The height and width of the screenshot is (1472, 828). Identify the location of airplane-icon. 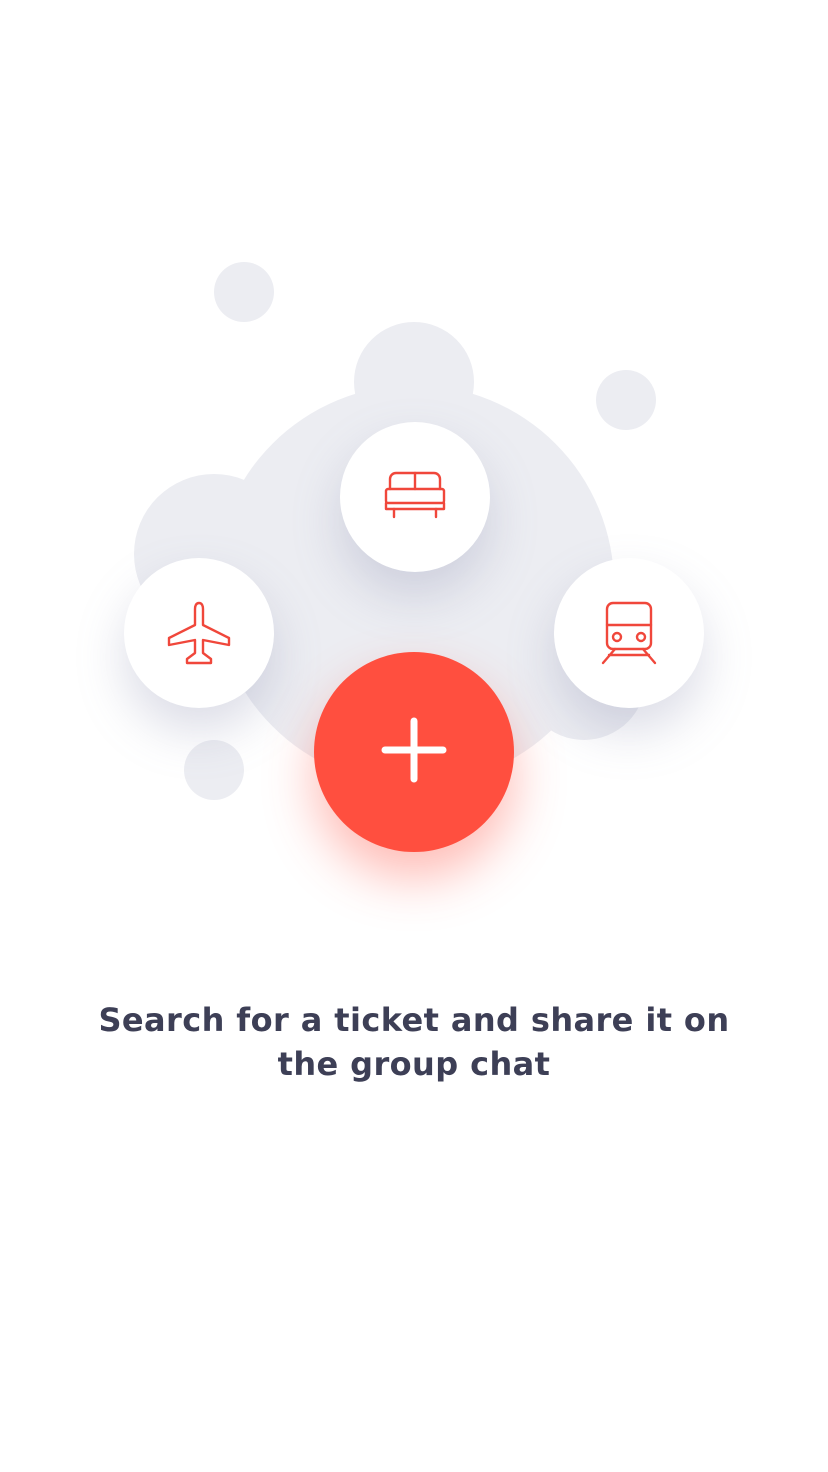
(199, 633).